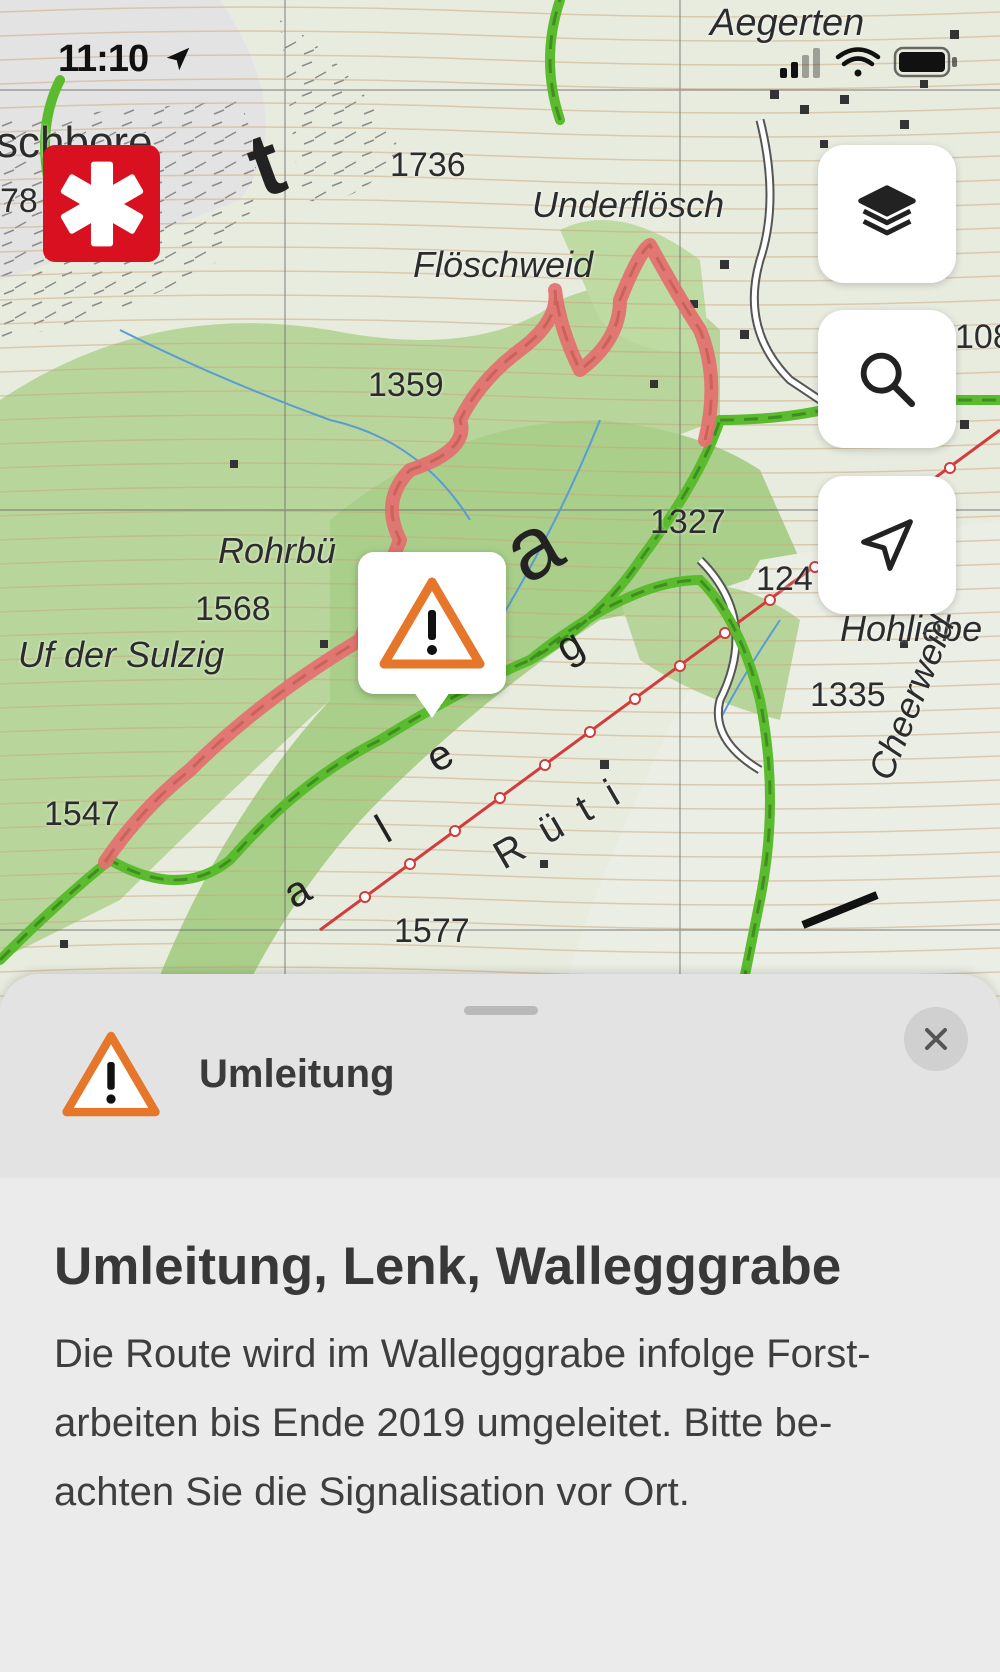 Image resolution: width=1000 pixels, height=1672 pixels. What do you see at coordinates (19, 201) in the screenshot?
I see `elevation-label: 78` at bounding box center [19, 201].